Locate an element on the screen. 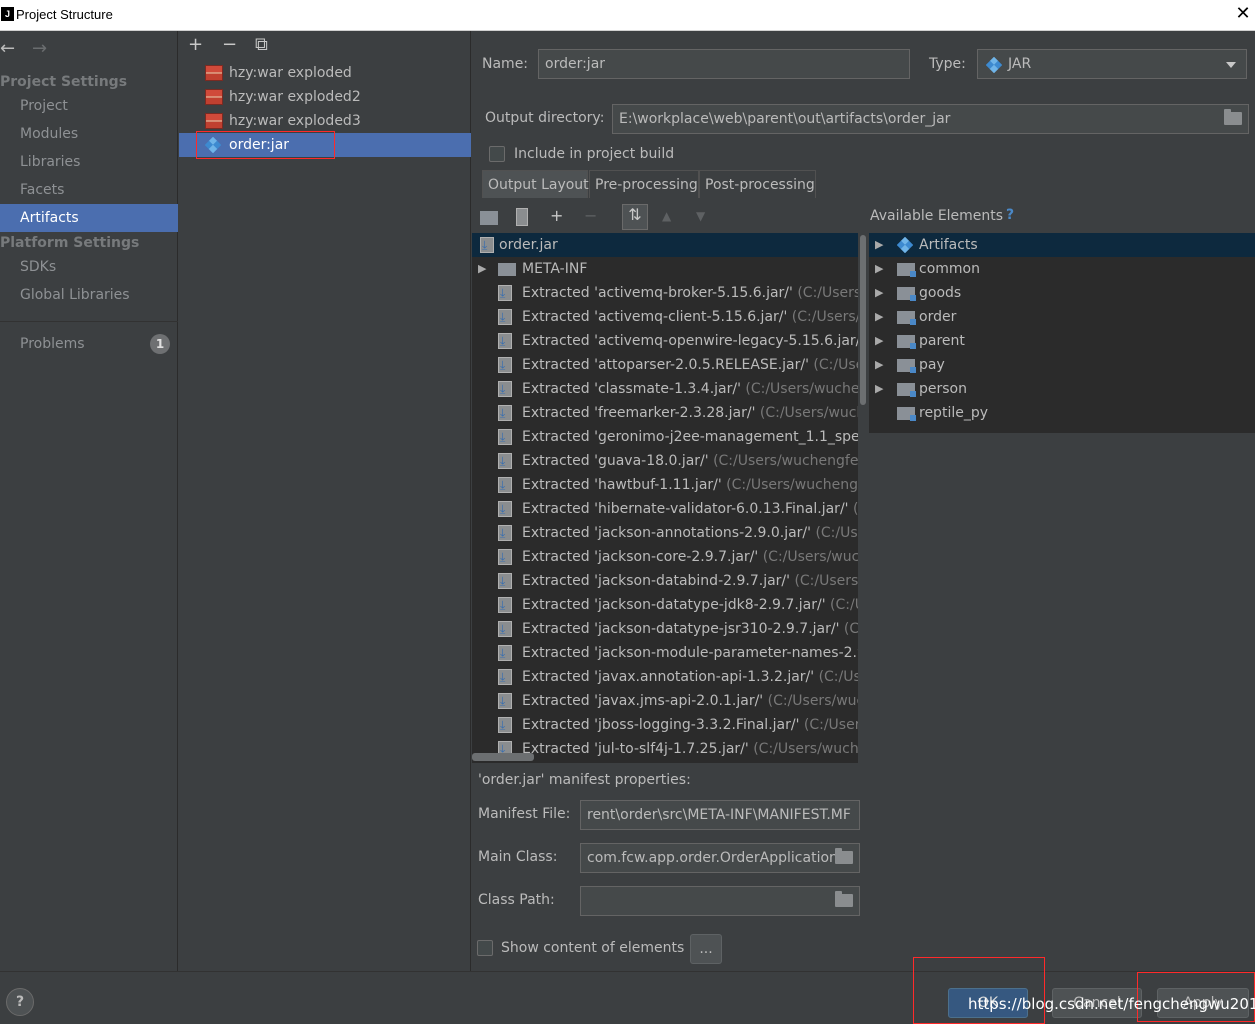 The image size is (1255, 1024). apply-button: Apply is located at coordinates (1203, 1003).